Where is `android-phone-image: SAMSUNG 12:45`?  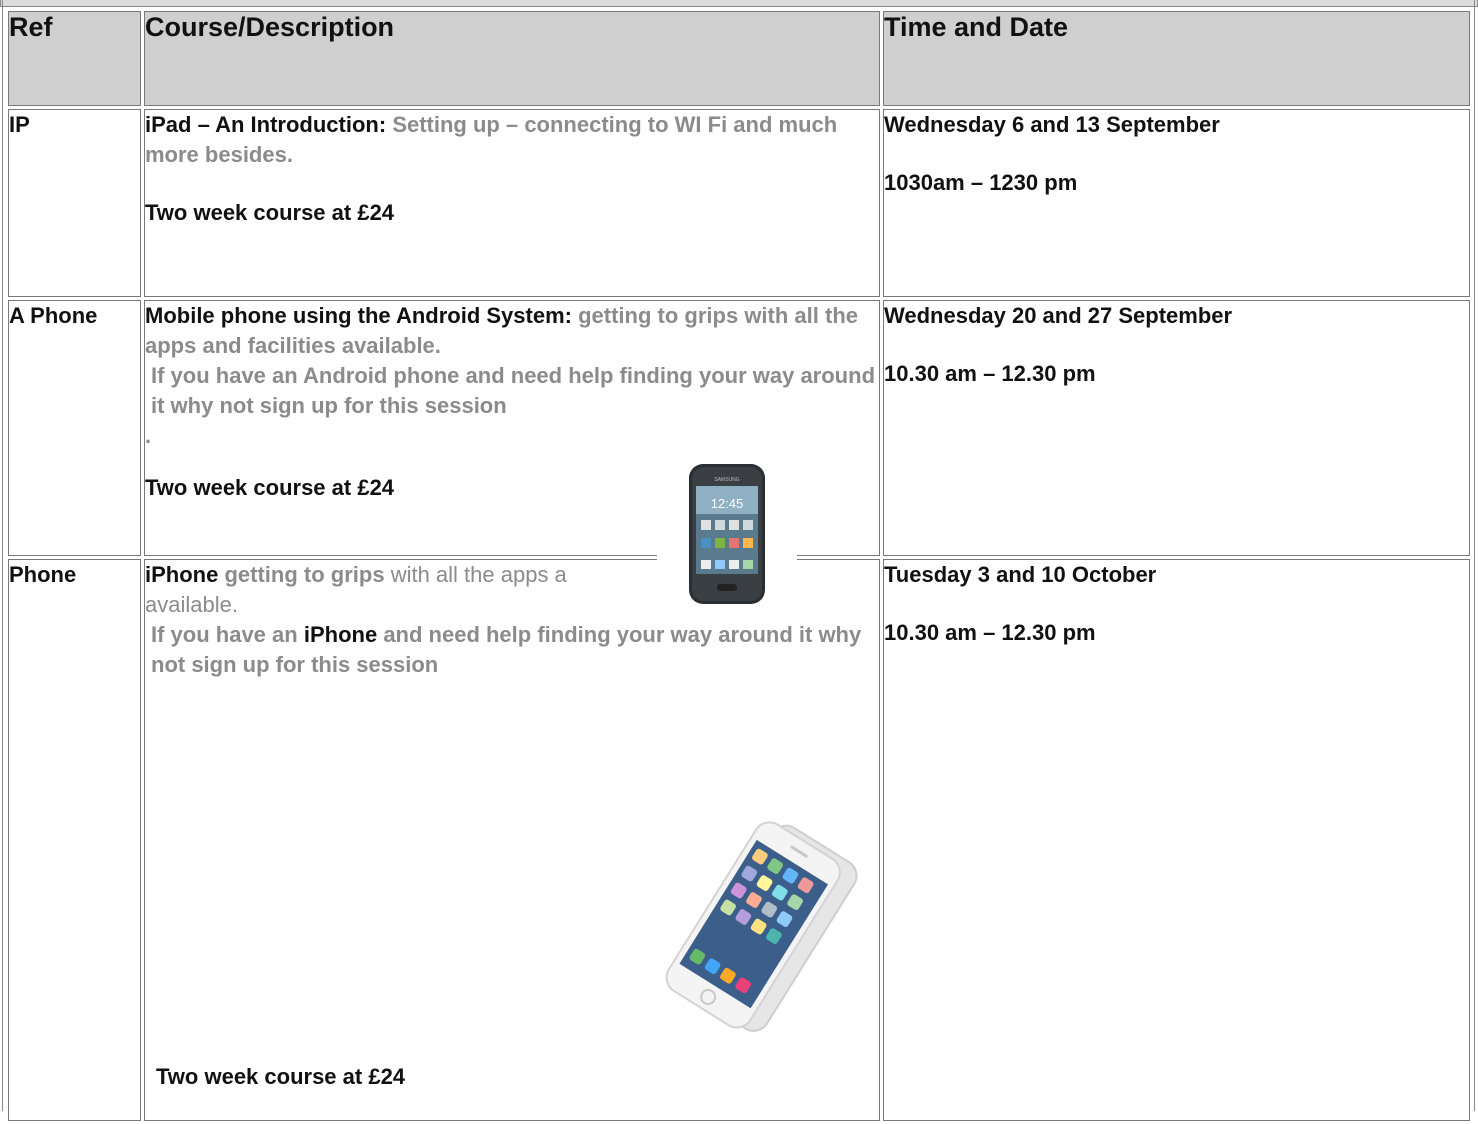 android-phone-image: SAMSUNG 12:45 is located at coordinates (727, 534).